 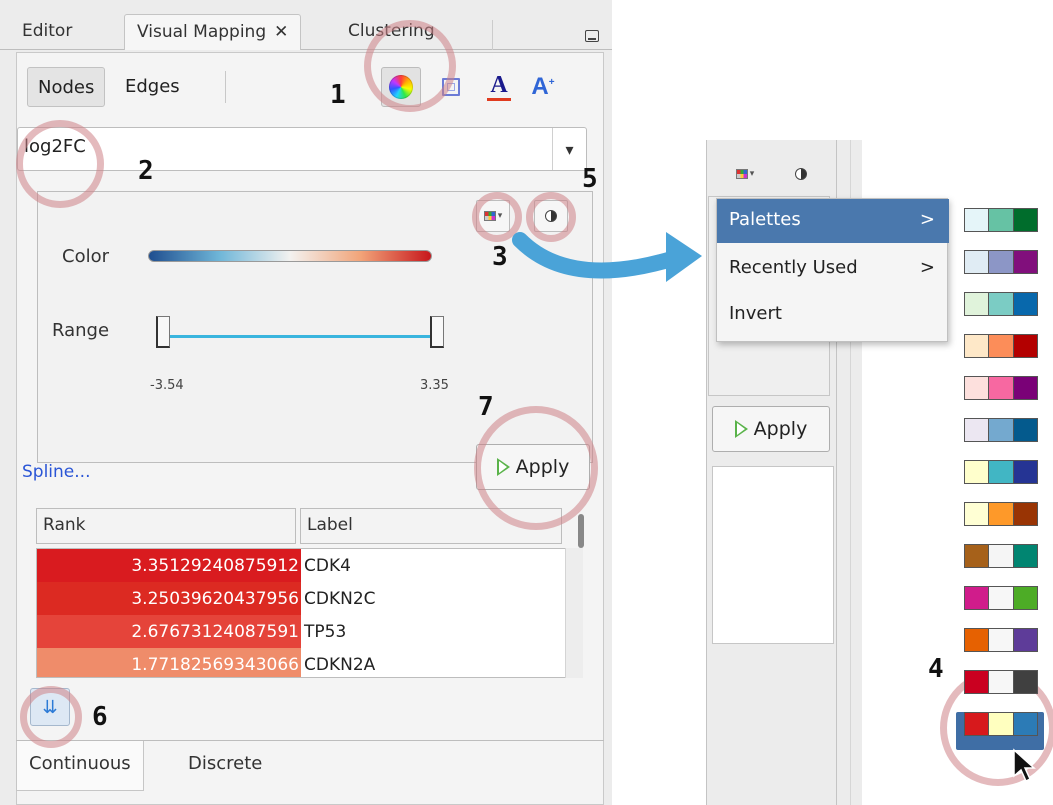 I want to click on tab-editor: Editor, so click(x=47, y=32).